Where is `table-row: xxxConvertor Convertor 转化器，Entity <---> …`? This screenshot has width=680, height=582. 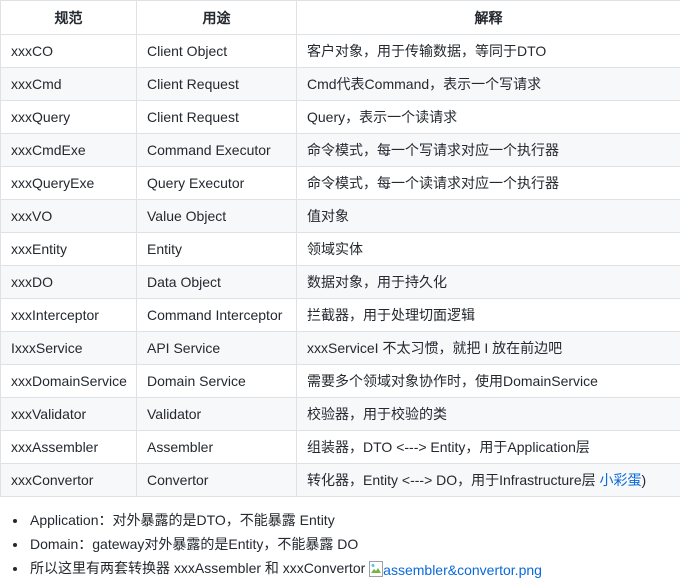 table-row: xxxConvertor Convertor 转化器，Entity <---> … is located at coordinates (340, 480).